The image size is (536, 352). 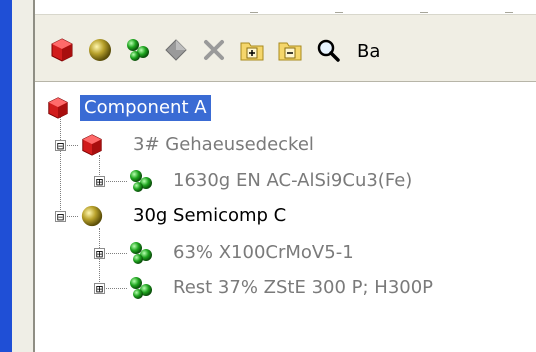 What do you see at coordinates (263, 253) in the screenshot?
I see `tree-node-label: 63% X100CrMoV5-1` at bounding box center [263, 253].